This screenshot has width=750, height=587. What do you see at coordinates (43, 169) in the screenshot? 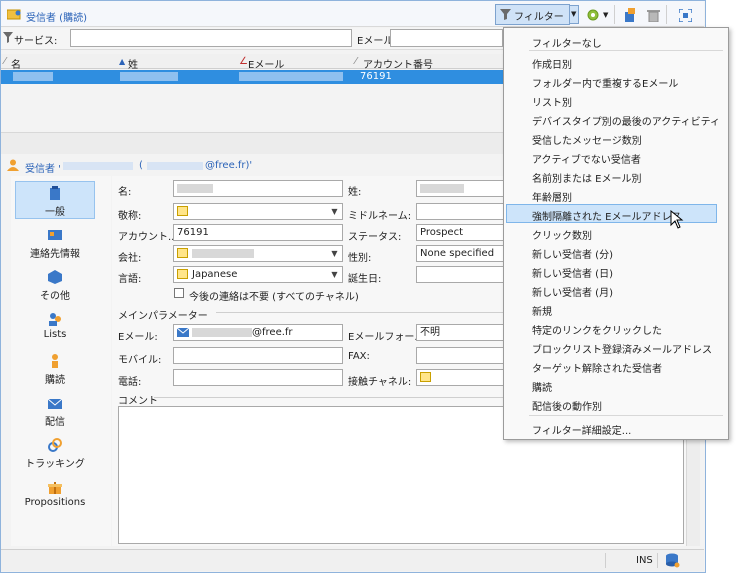
I see `detail-header-prefix: 受信者 '` at bounding box center [43, 169].